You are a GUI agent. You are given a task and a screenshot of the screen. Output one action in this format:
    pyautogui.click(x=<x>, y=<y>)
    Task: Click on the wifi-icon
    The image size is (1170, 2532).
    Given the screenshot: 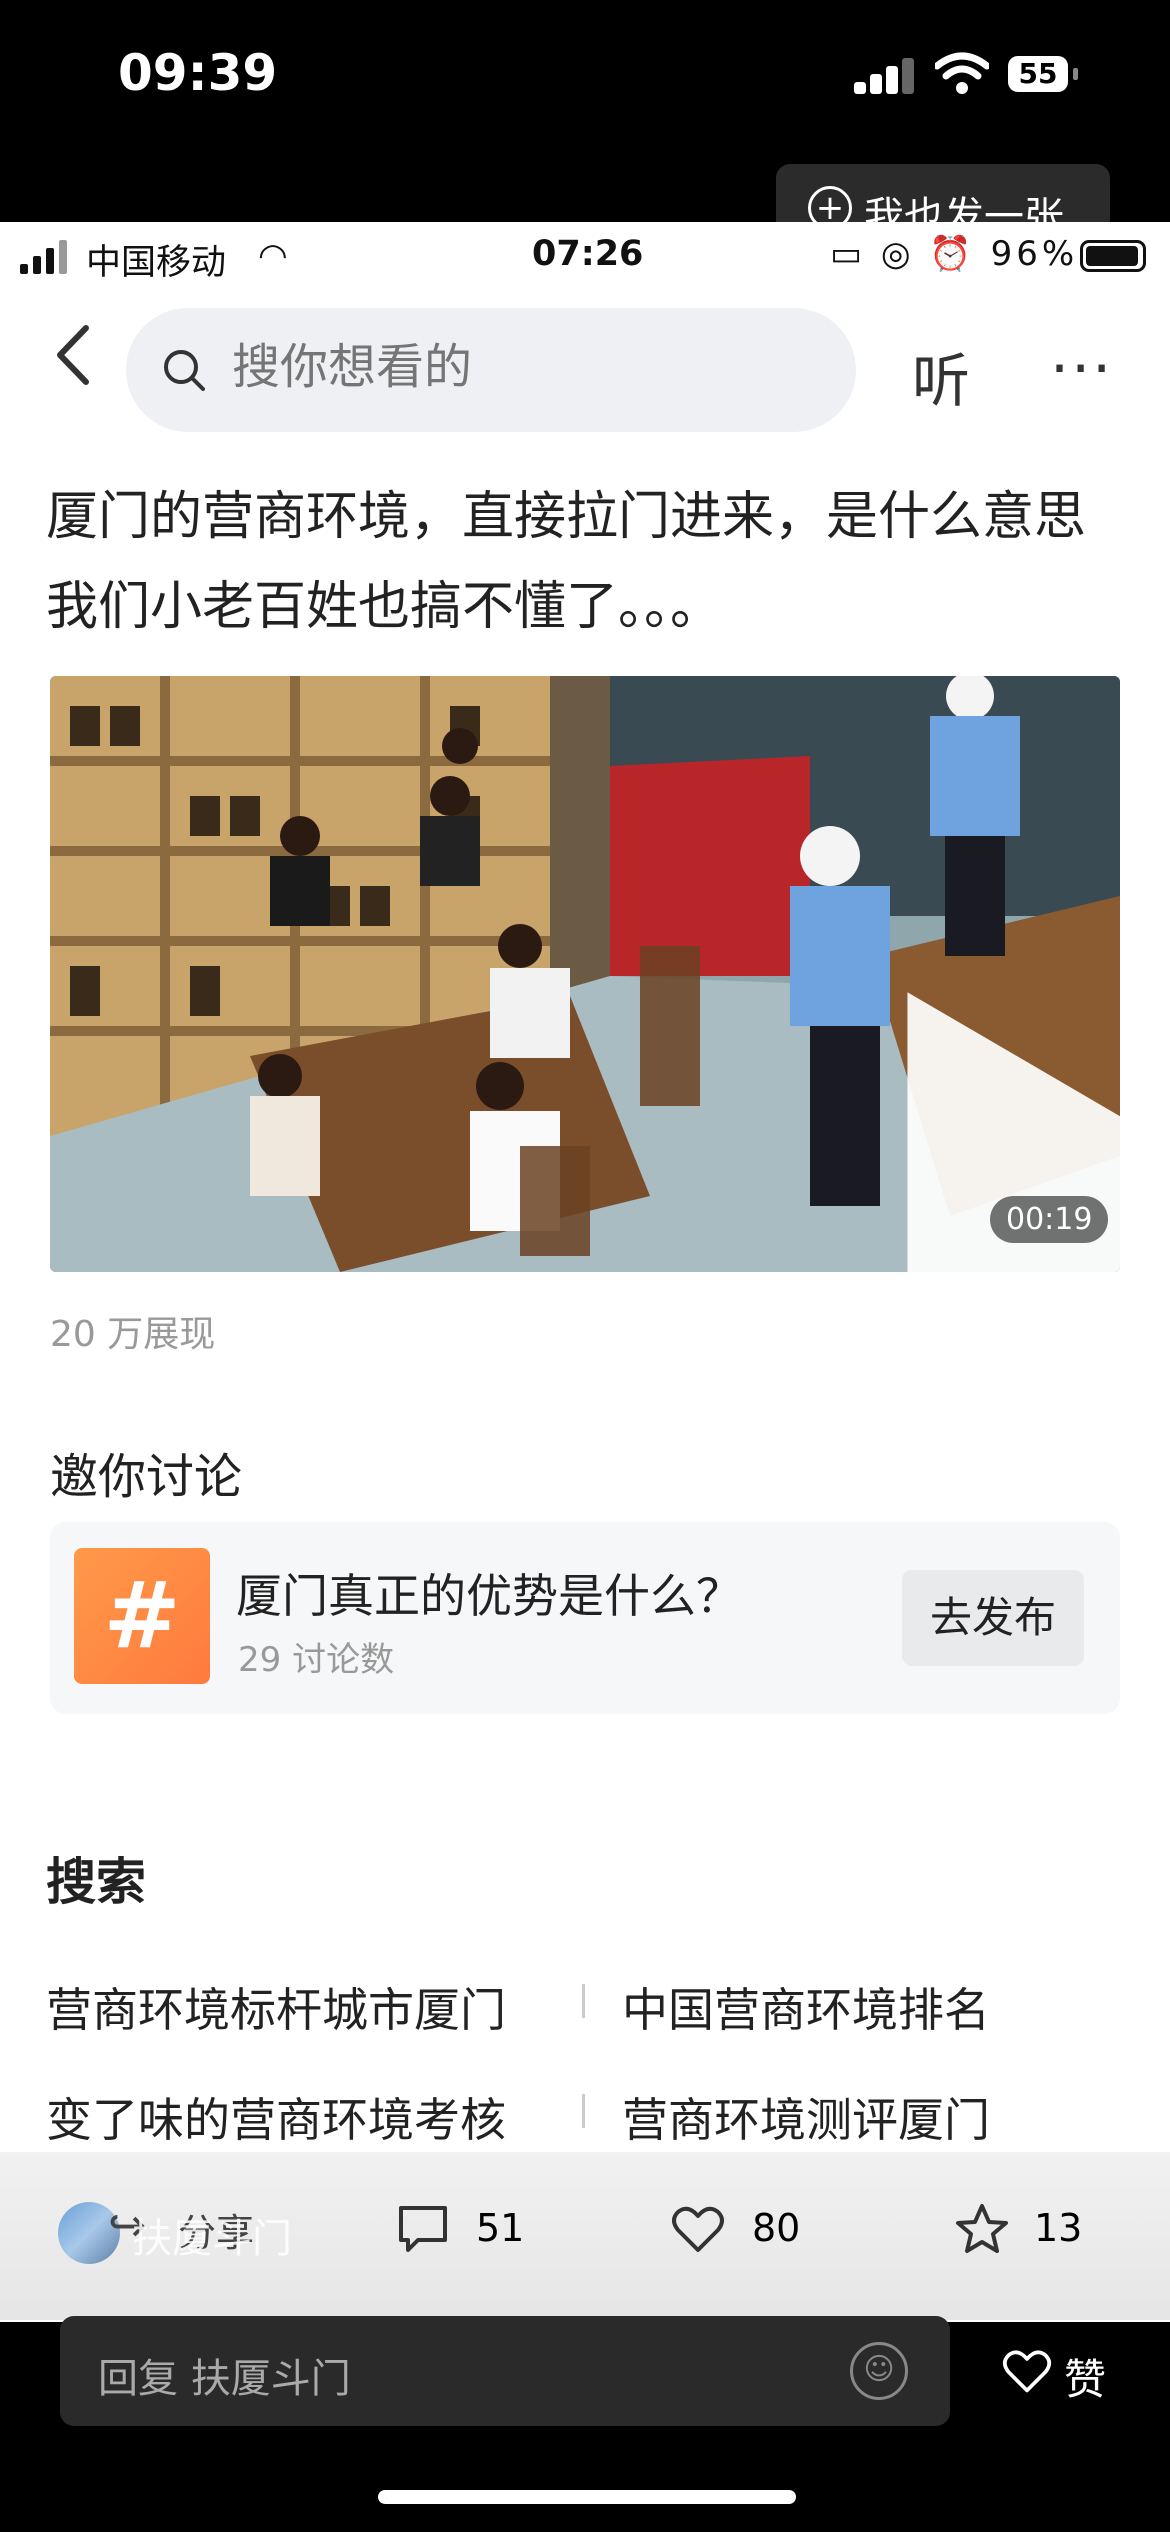 What is the action you would take?
    pyautogui.click(x=962, y=73)
    